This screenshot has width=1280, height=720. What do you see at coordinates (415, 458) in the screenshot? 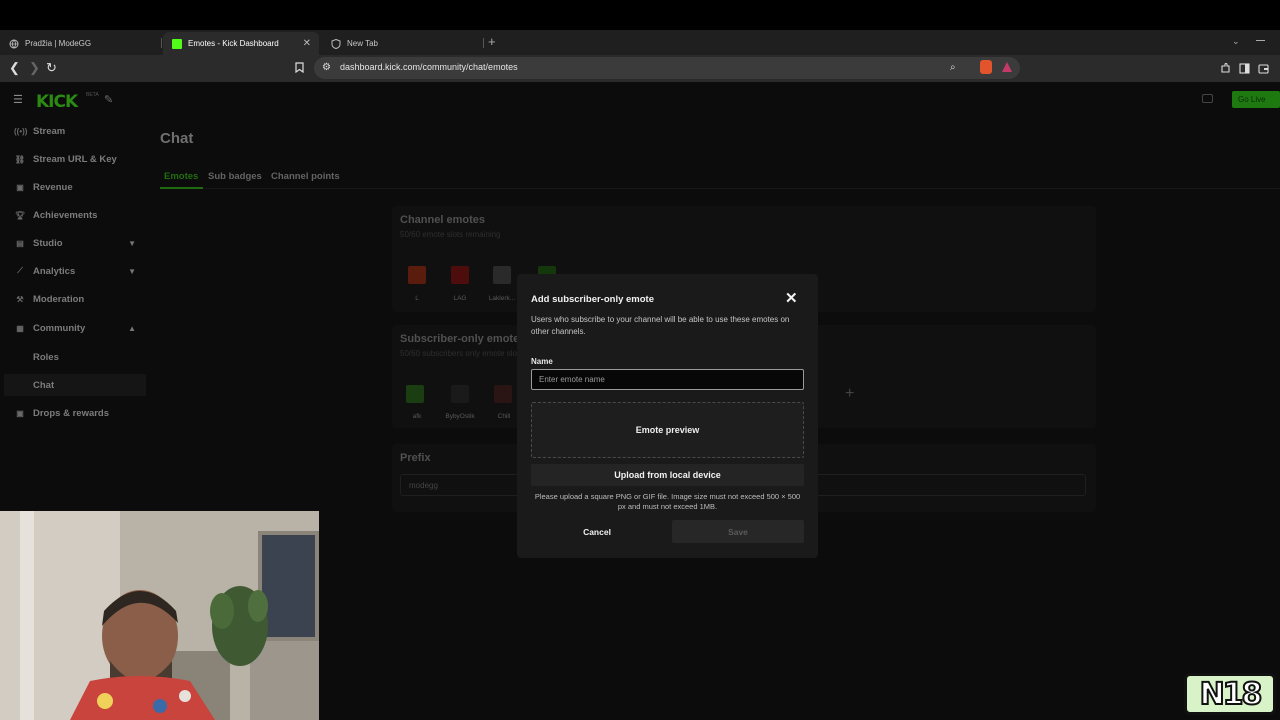
I see `prefix-title: Prefix` at bounding box center [415, 458].